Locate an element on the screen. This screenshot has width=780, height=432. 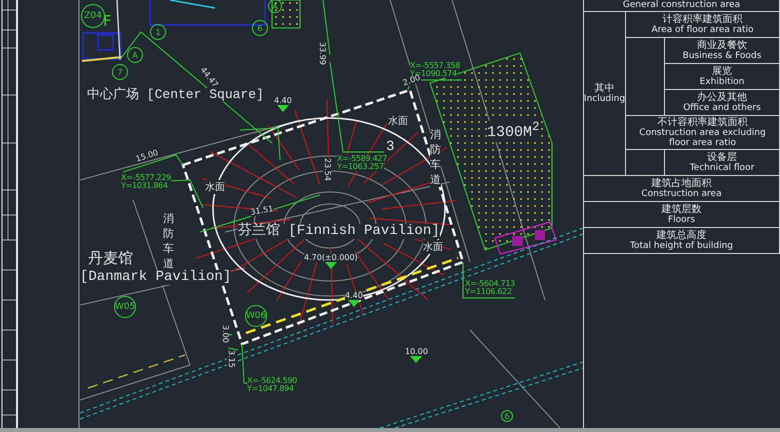
table-cell: 计容积率建筑面积 Area of floor area ratio is located at coordinates (702, 24).